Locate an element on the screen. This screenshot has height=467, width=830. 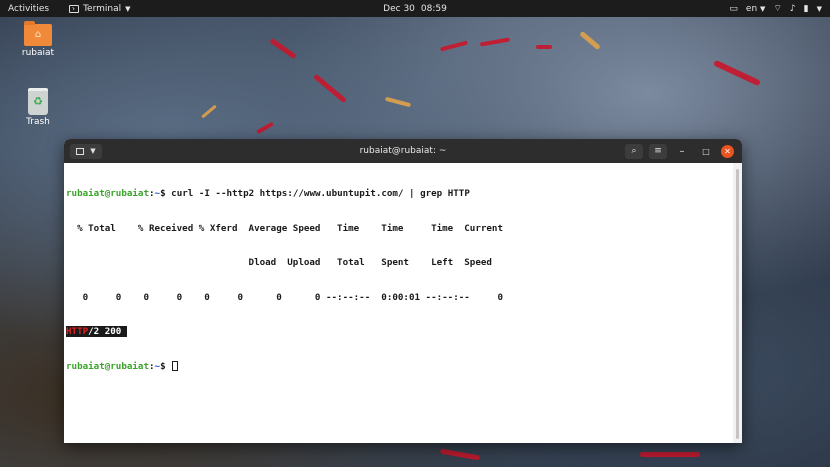
terminal-cursor is located at coordinates (175, 365).